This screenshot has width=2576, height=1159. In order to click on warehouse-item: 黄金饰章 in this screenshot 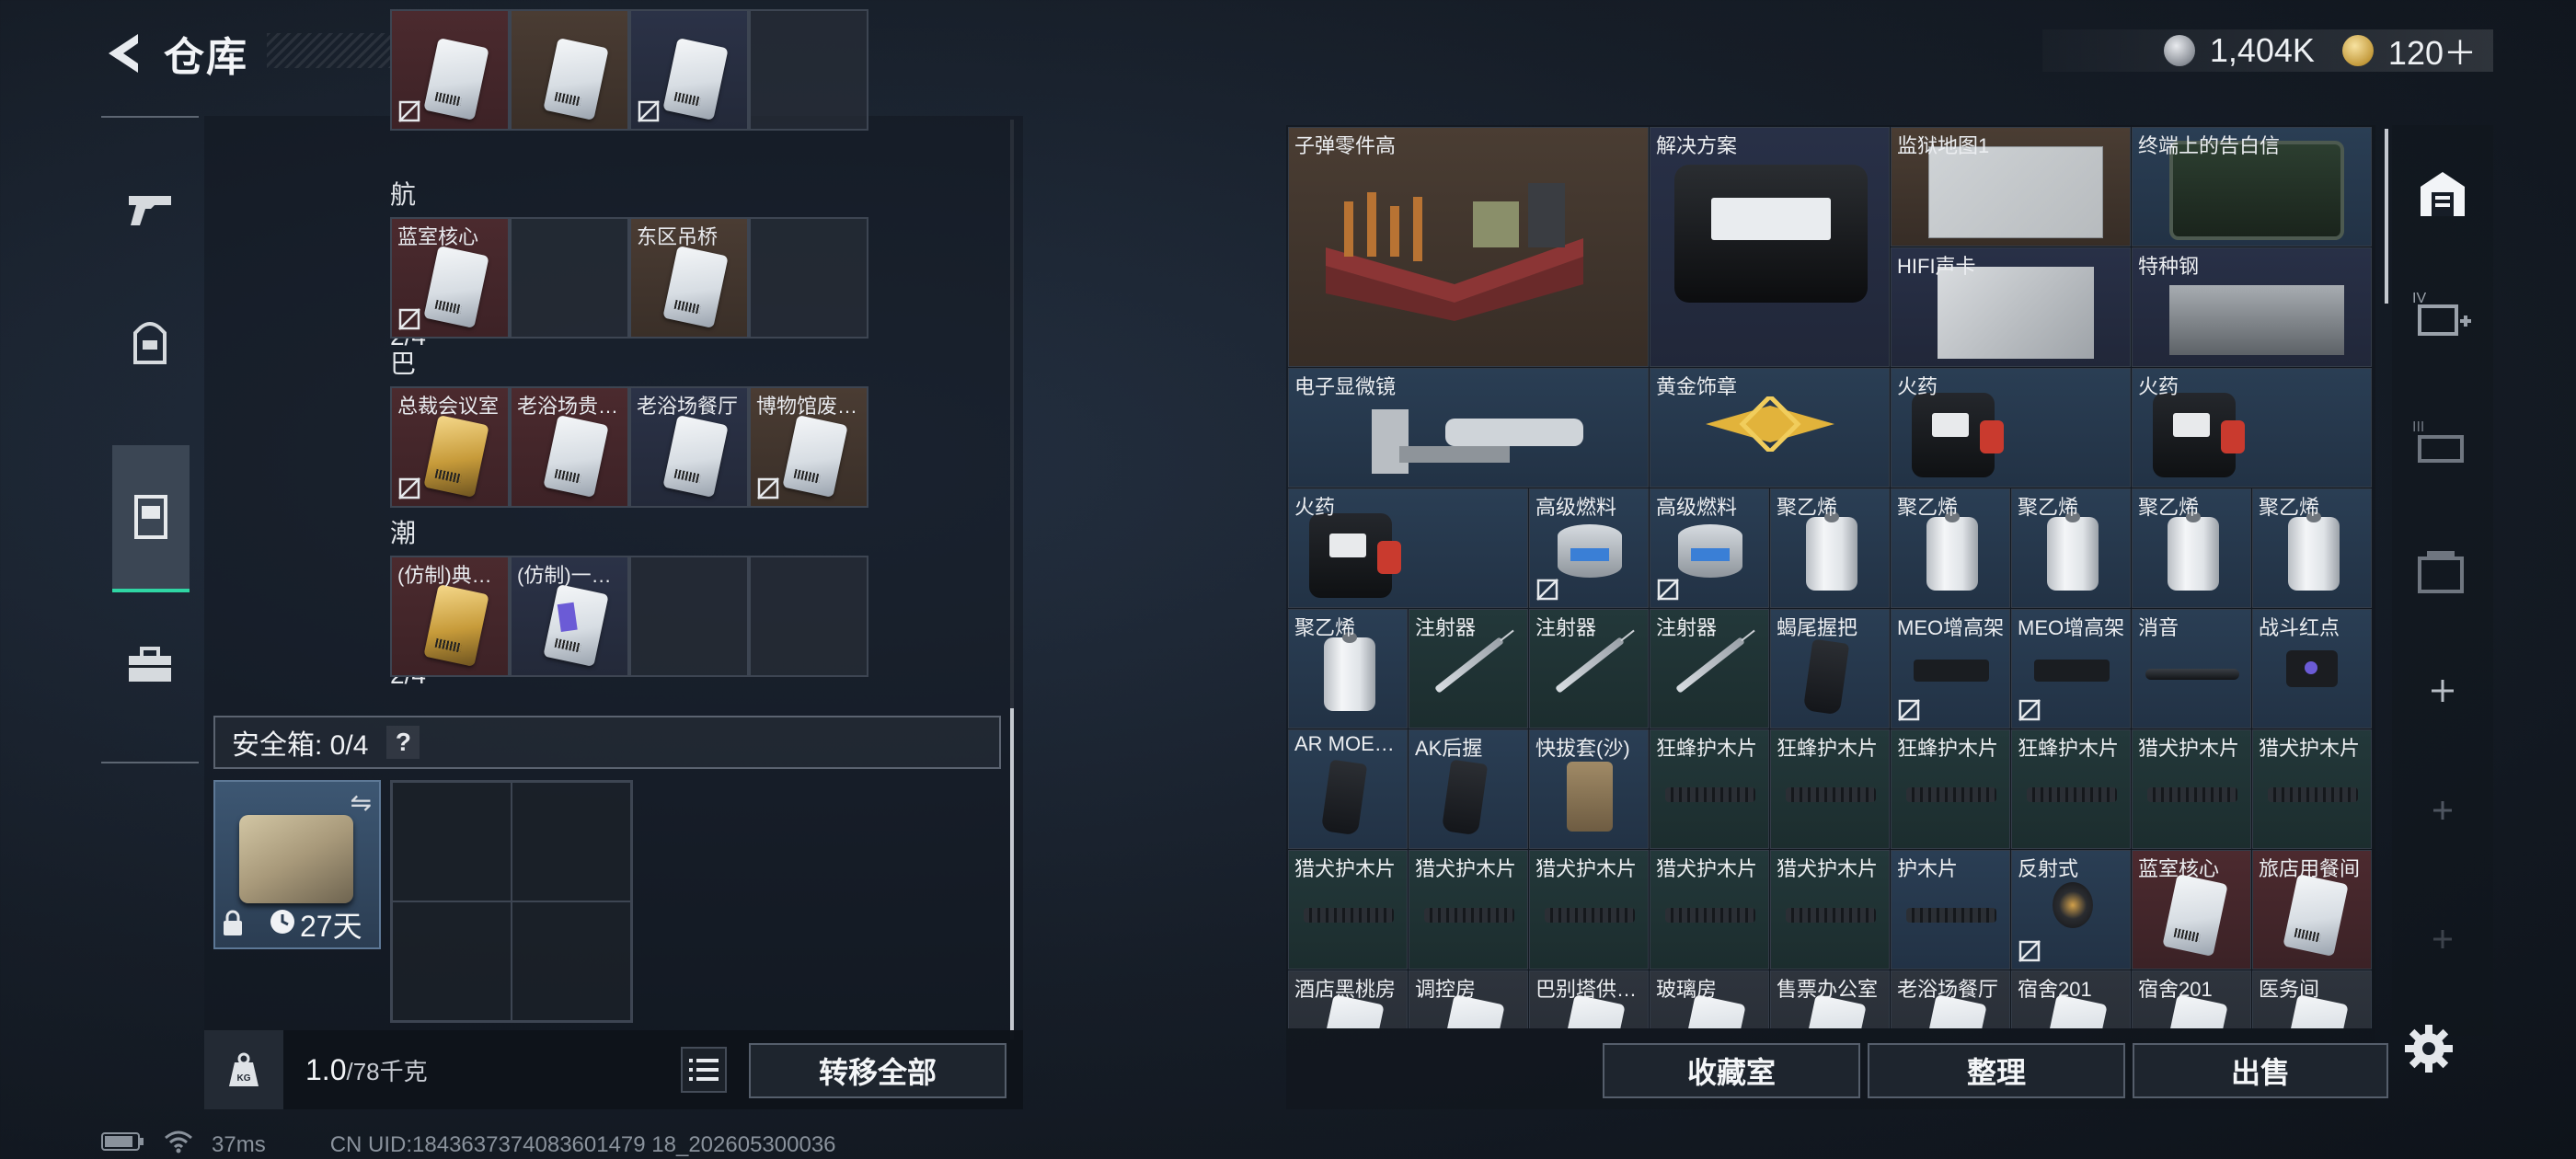, I will do `click(1770, 428)`.